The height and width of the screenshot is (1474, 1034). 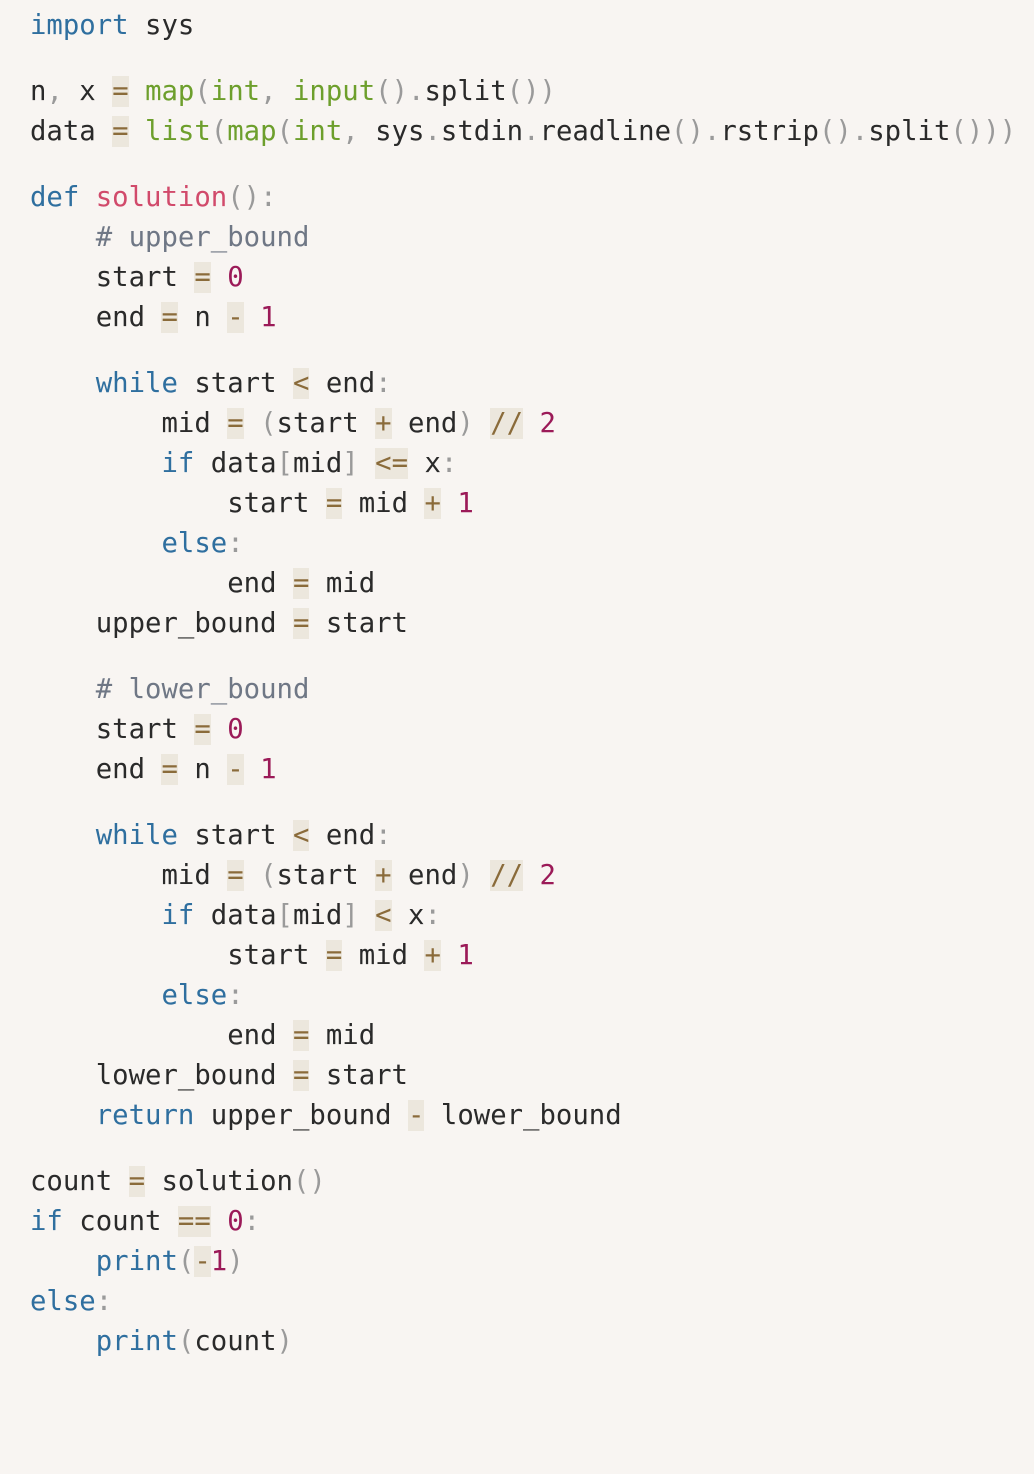 What do you see at coordinates (530, 1262) in the screenshot?
I see `code-line: print(-1)` at bounding box center [530, 1262].